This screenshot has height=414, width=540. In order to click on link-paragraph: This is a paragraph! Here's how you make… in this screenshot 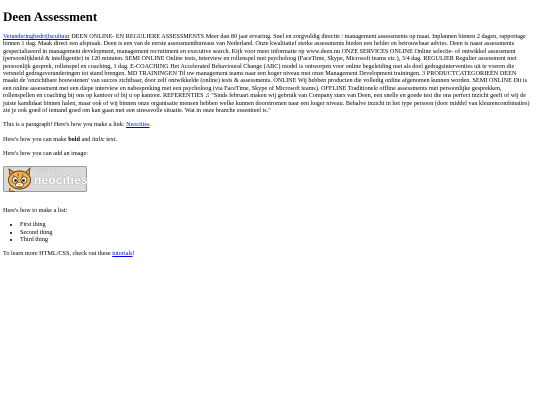, I will do `click(267, 124)`.